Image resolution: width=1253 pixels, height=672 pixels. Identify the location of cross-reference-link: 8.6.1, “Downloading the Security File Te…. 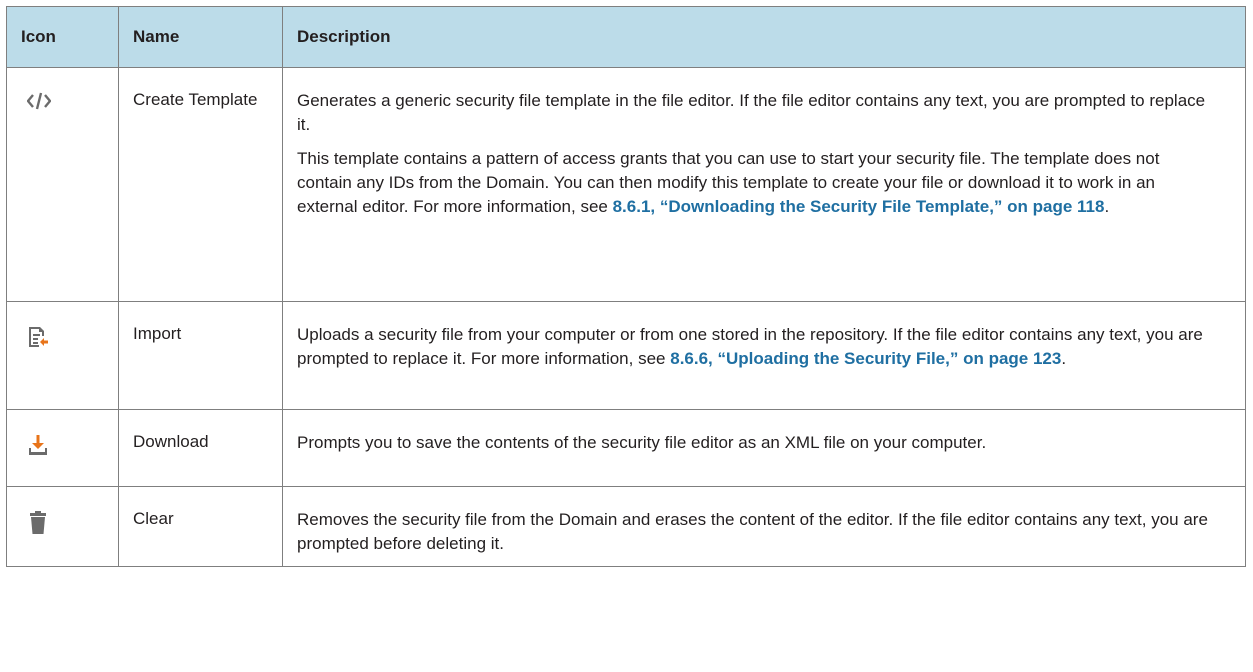
(859, 206).